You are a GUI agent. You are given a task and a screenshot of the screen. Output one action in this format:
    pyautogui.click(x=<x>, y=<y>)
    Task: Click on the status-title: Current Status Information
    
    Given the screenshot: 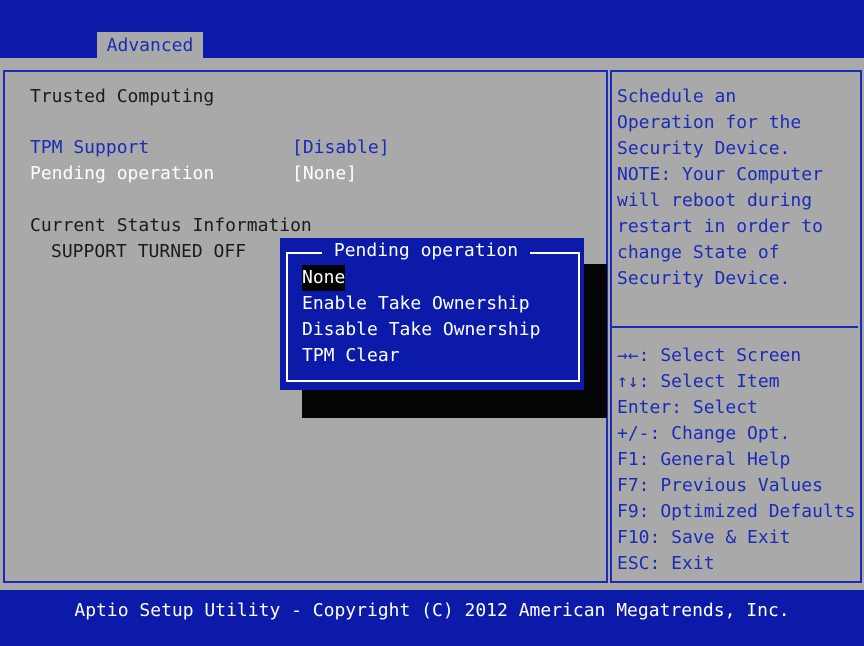 What is the action you would take?
    pyautogui.click(x=171, y=225)
    